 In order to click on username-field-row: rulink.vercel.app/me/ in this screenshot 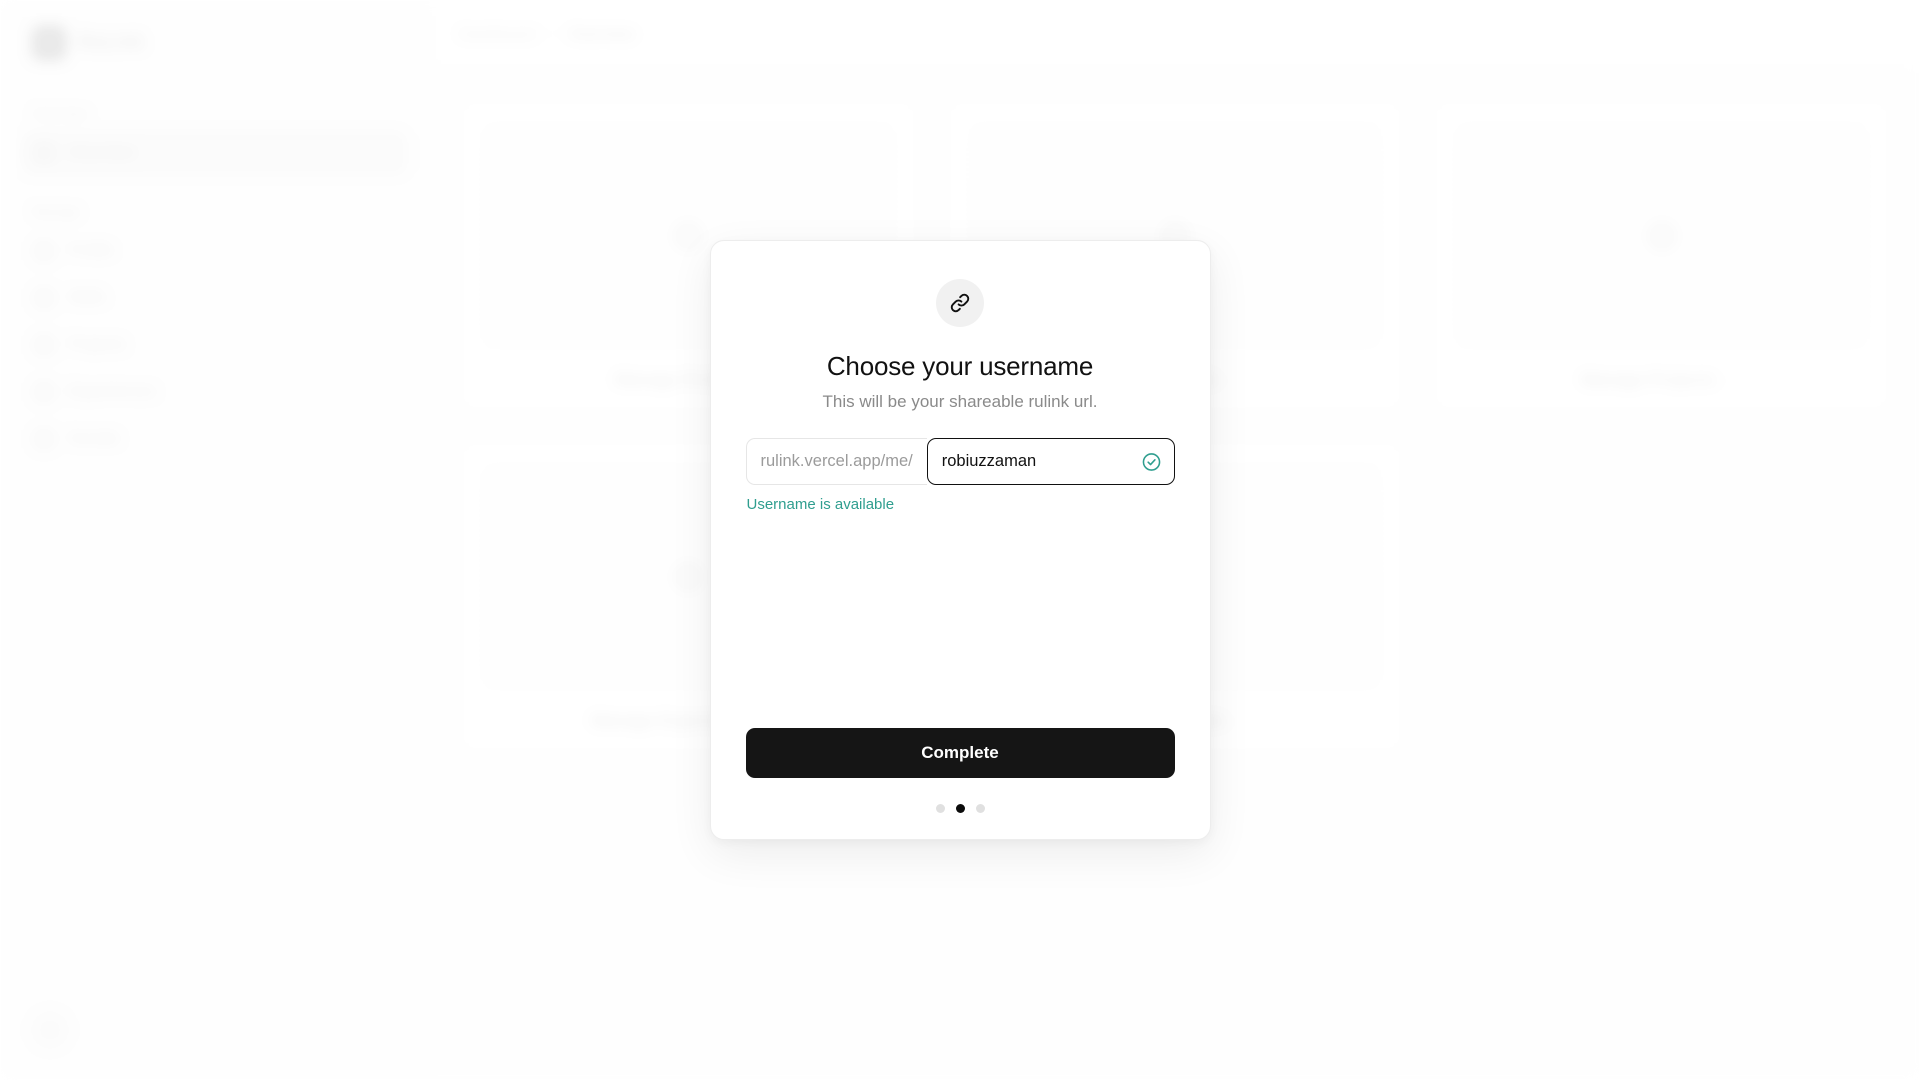, I will do `click(960, 461)`.